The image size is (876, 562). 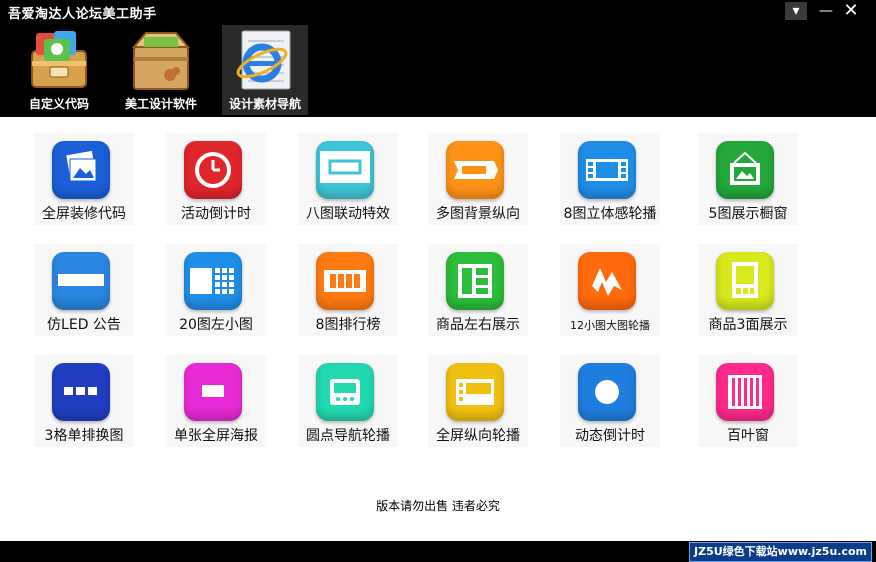 I want to click on tile-dot-nav-carousel: 圆点导航轮播, so click(x=348, y=401).